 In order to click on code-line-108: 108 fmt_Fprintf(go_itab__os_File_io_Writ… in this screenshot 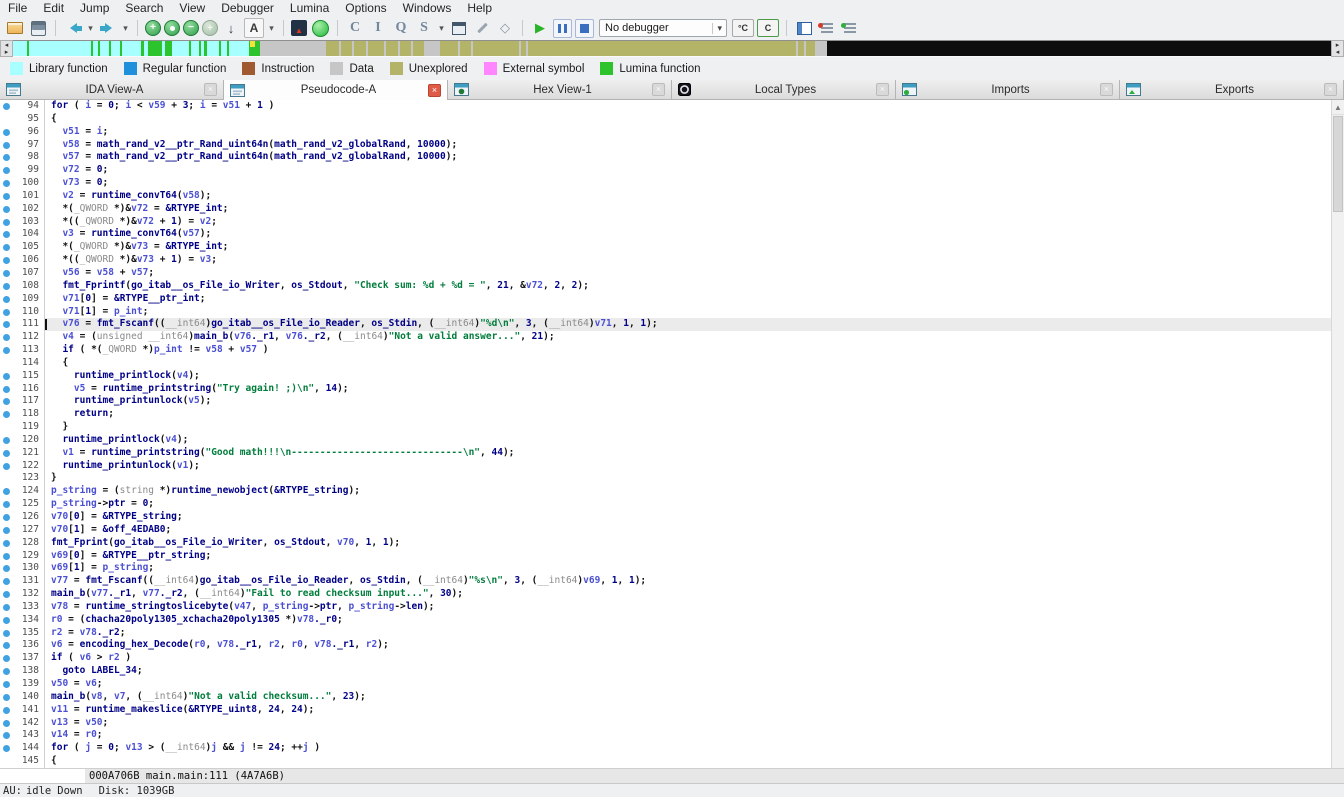, I will do `click(665, 286)`.